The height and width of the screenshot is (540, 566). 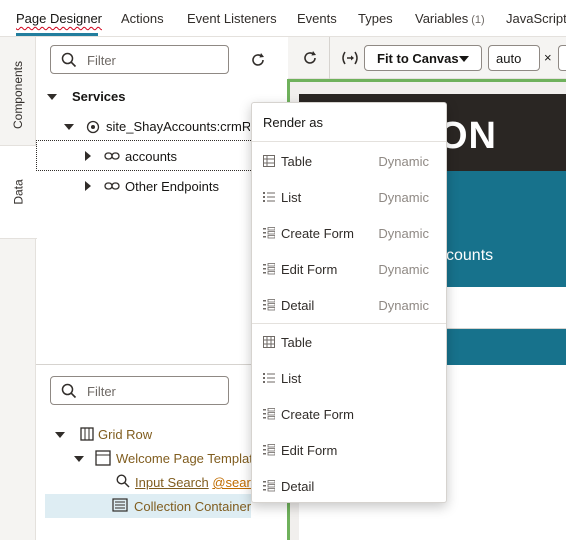 I want to click on toolbar-divider, so click(x=329, y=58).